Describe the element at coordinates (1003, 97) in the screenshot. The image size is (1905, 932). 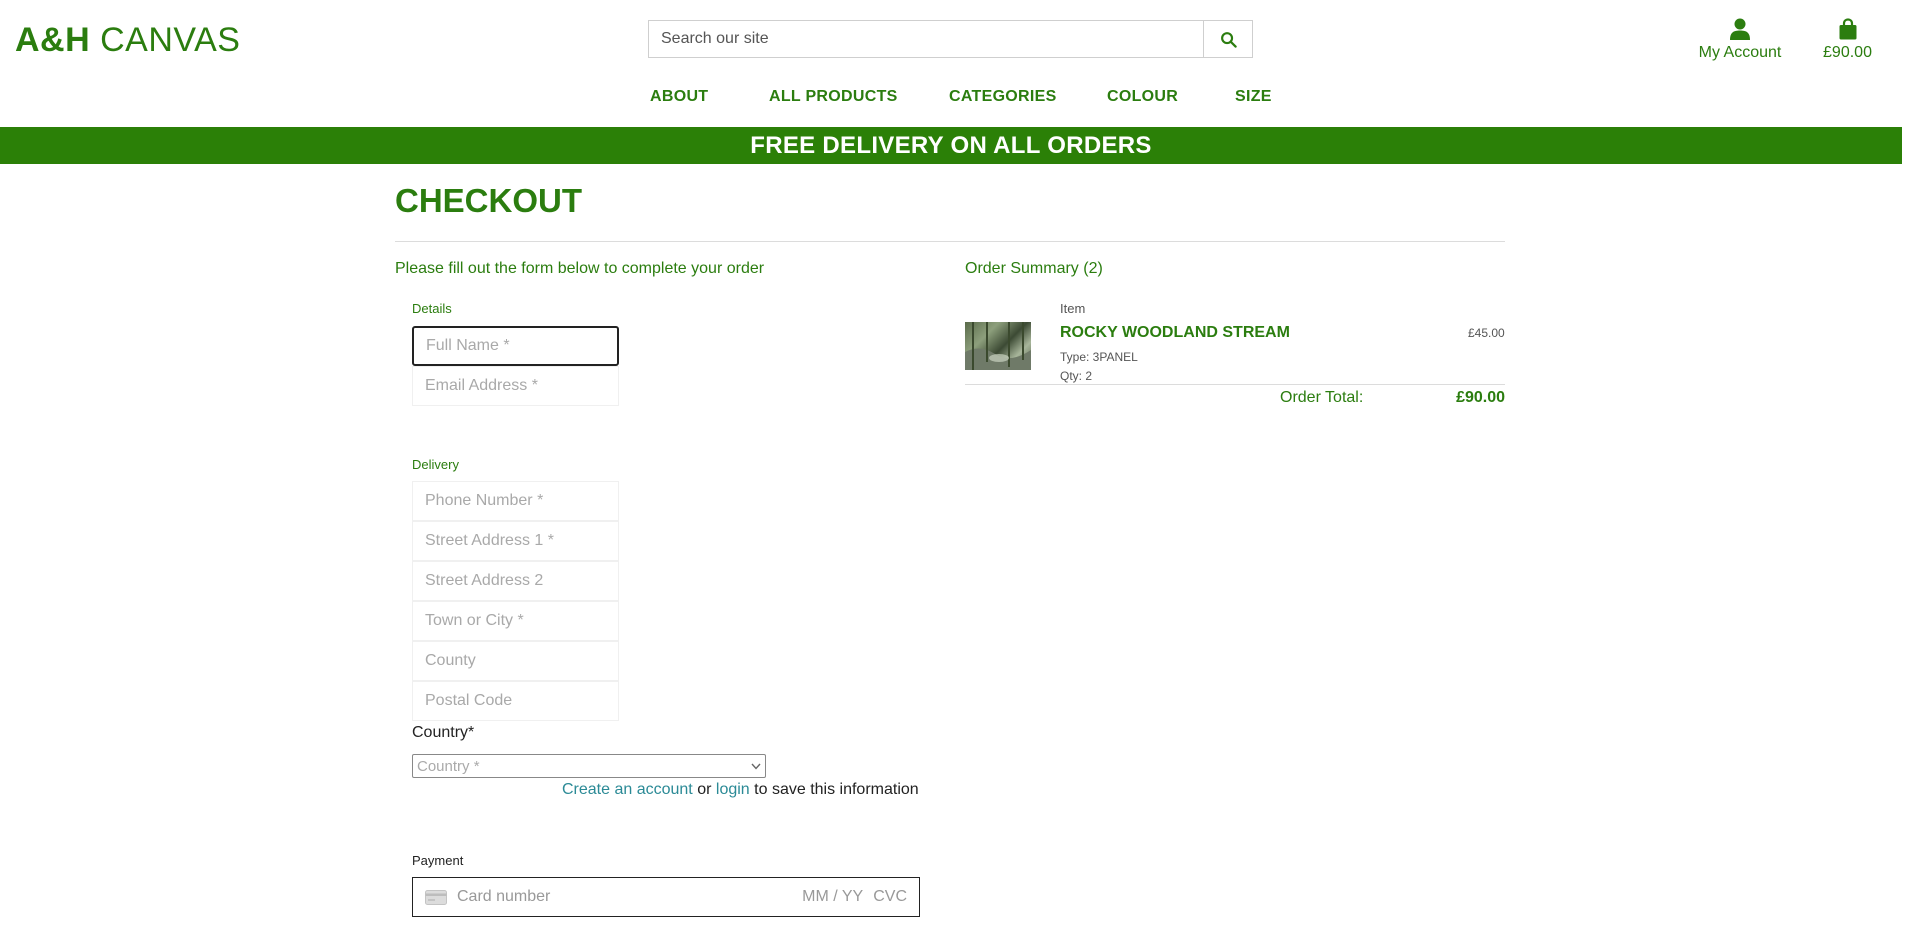
I see `nav-categories: CATEGORIES` at that location.